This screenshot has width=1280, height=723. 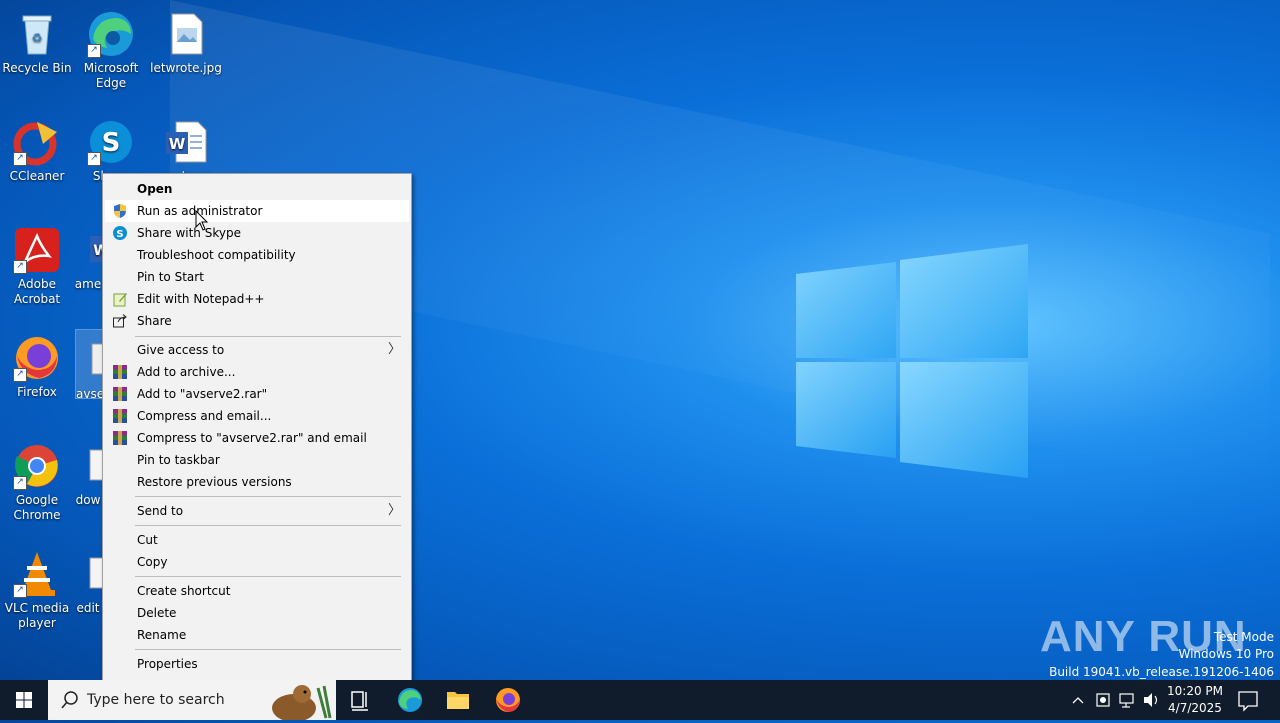 I want to click on menu-item-edit-with-notepadpp: Edit with Notepad++, so click(x=257, y=299).